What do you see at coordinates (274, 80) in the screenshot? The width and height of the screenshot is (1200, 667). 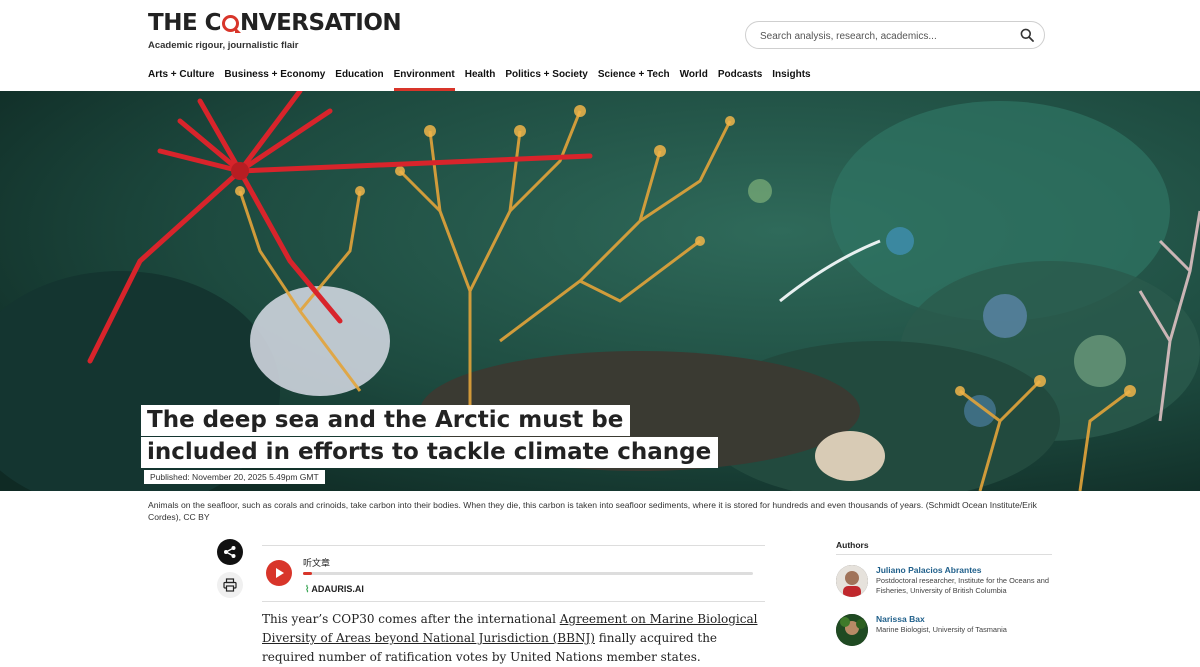 I see `nav-item-business-economy: Business + Economy` at bounding box center [274, 80].